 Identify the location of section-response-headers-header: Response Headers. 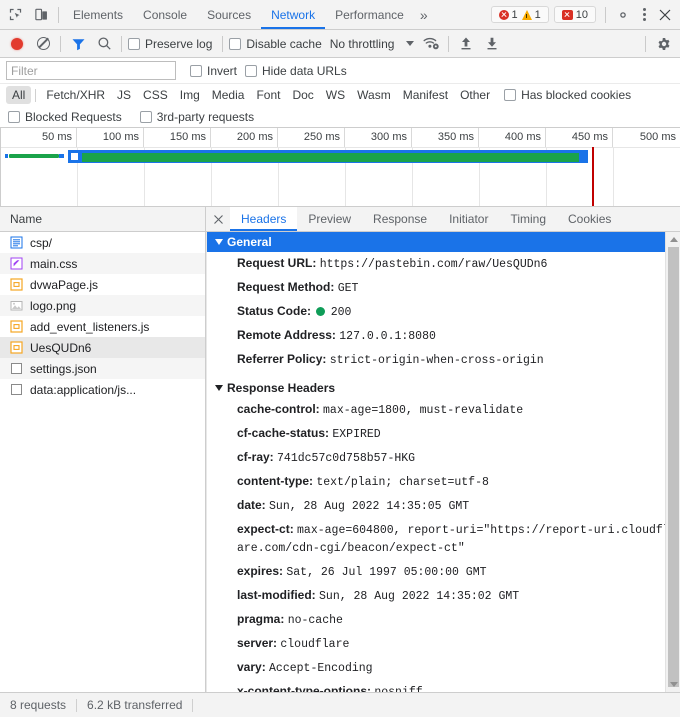
(443, 388).